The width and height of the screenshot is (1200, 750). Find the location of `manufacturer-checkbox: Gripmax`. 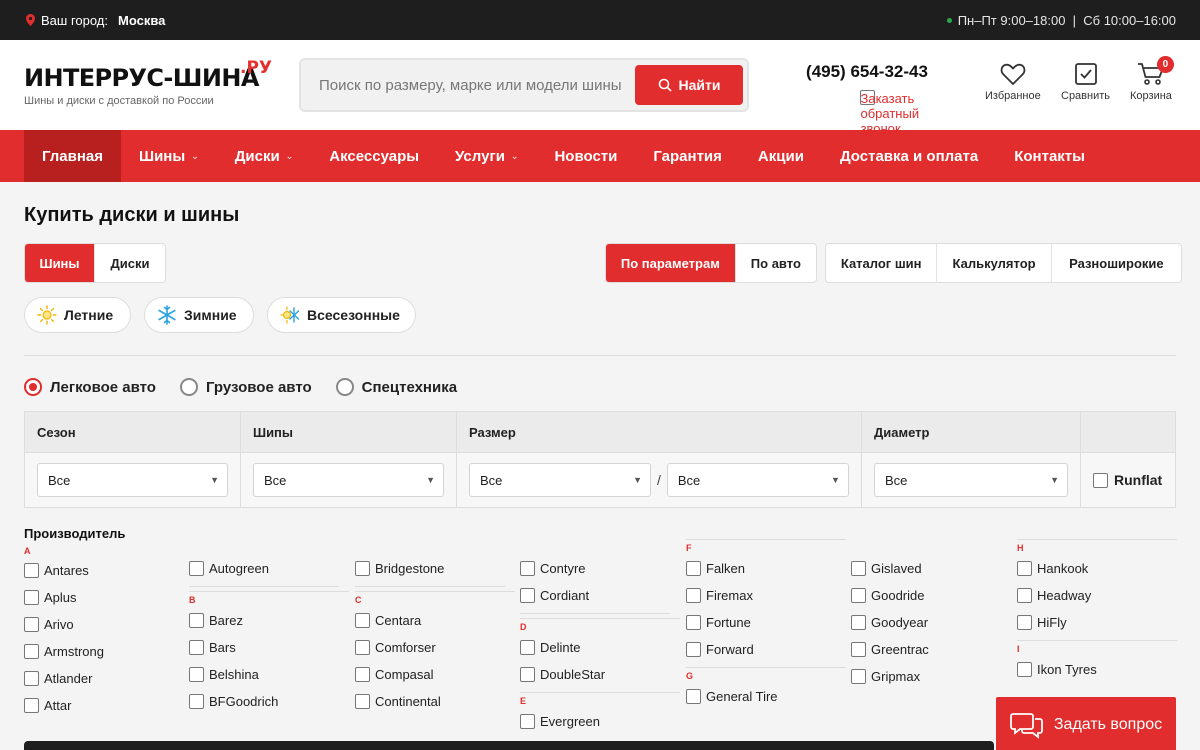

manufacturer-checkbox: Gripmax is located at coordinates (931, 676).